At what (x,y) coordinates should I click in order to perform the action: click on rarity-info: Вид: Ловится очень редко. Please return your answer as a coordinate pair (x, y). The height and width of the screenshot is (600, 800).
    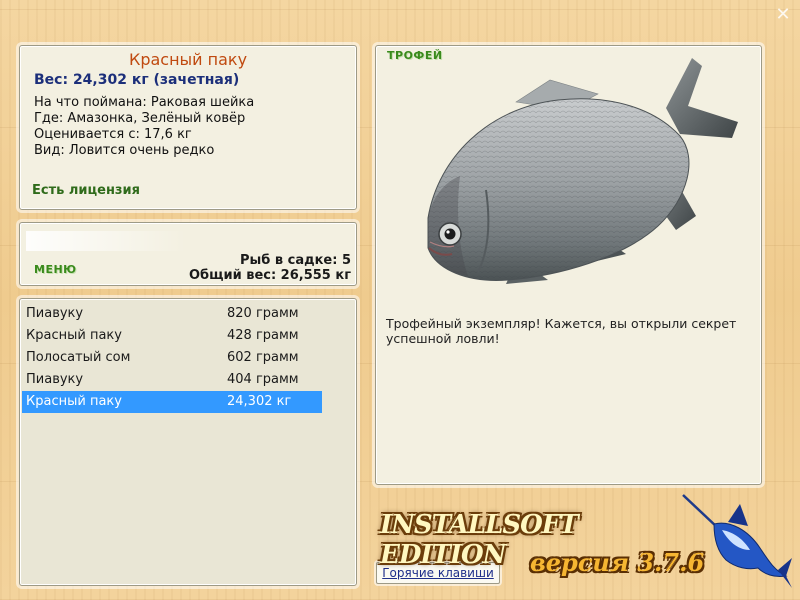
    Looking at the image, I should click on (124, 150).